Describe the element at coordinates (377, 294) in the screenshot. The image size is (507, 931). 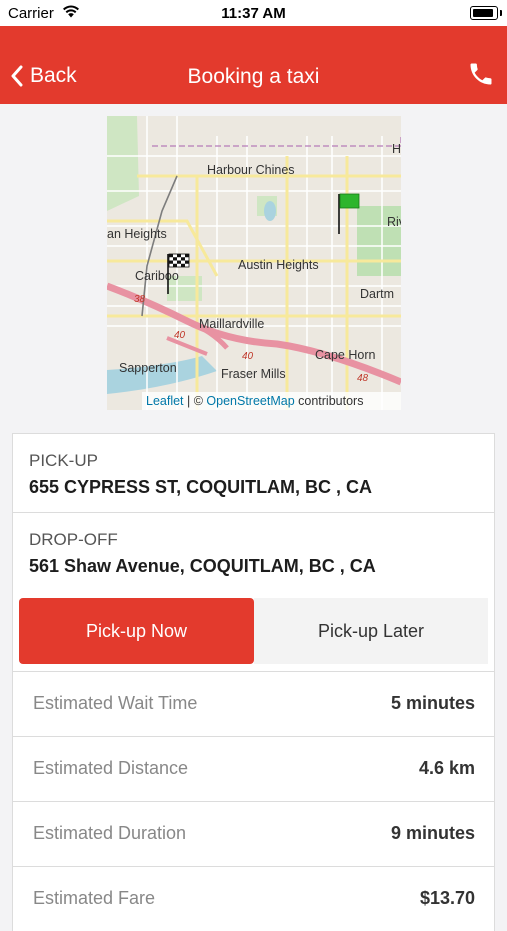
I see `map-label: Dartm` at that location.